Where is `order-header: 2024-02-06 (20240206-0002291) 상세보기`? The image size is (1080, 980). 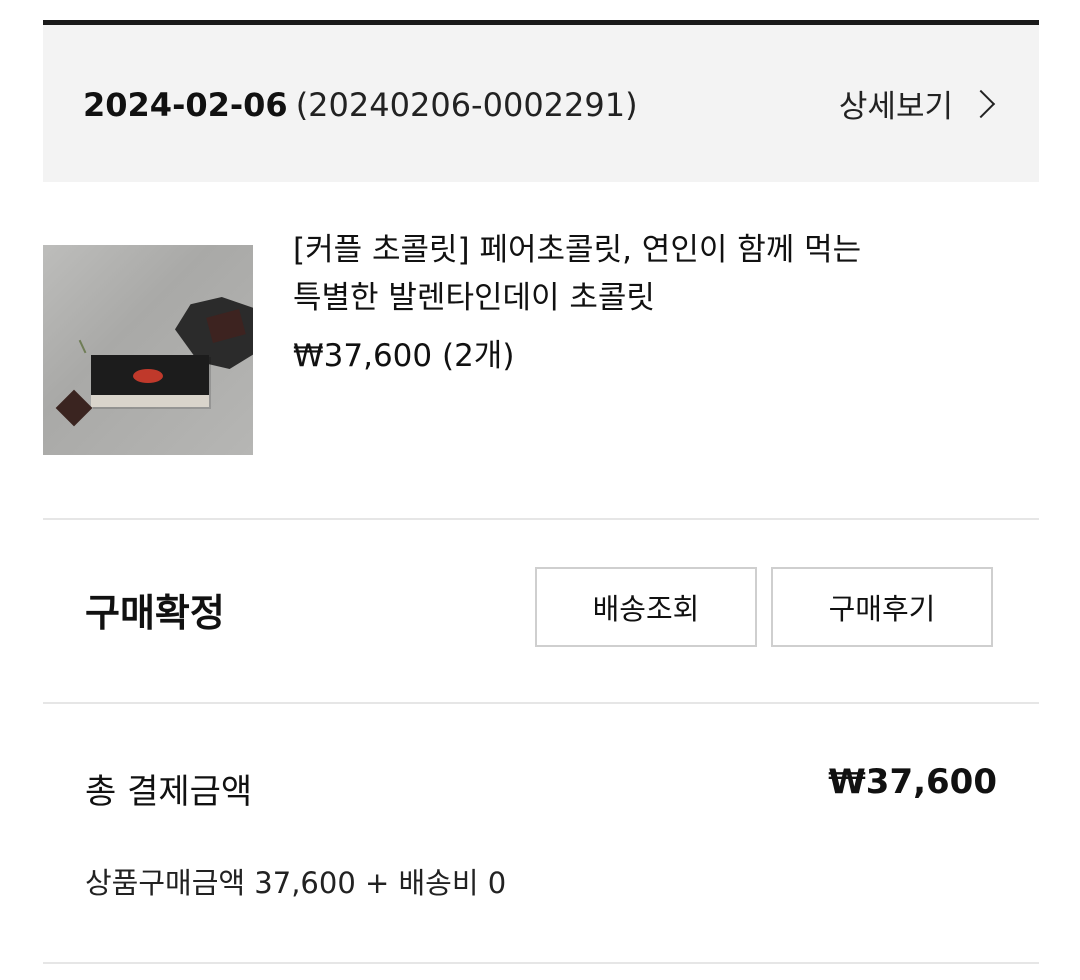
order-header: 2024-02-06 (20240206-0002291) 상세보기 is located at coordinates (541, 103).